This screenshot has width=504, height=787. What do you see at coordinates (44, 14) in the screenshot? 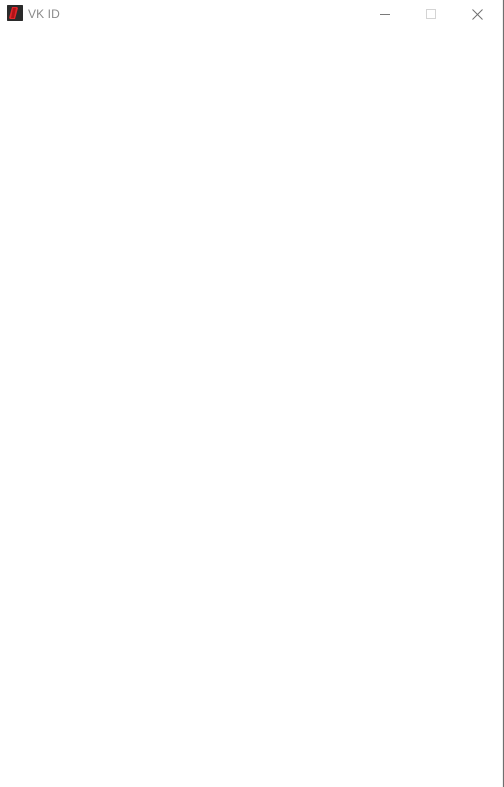
I see `window-title: VK ID` at bounding box center [44, 14].